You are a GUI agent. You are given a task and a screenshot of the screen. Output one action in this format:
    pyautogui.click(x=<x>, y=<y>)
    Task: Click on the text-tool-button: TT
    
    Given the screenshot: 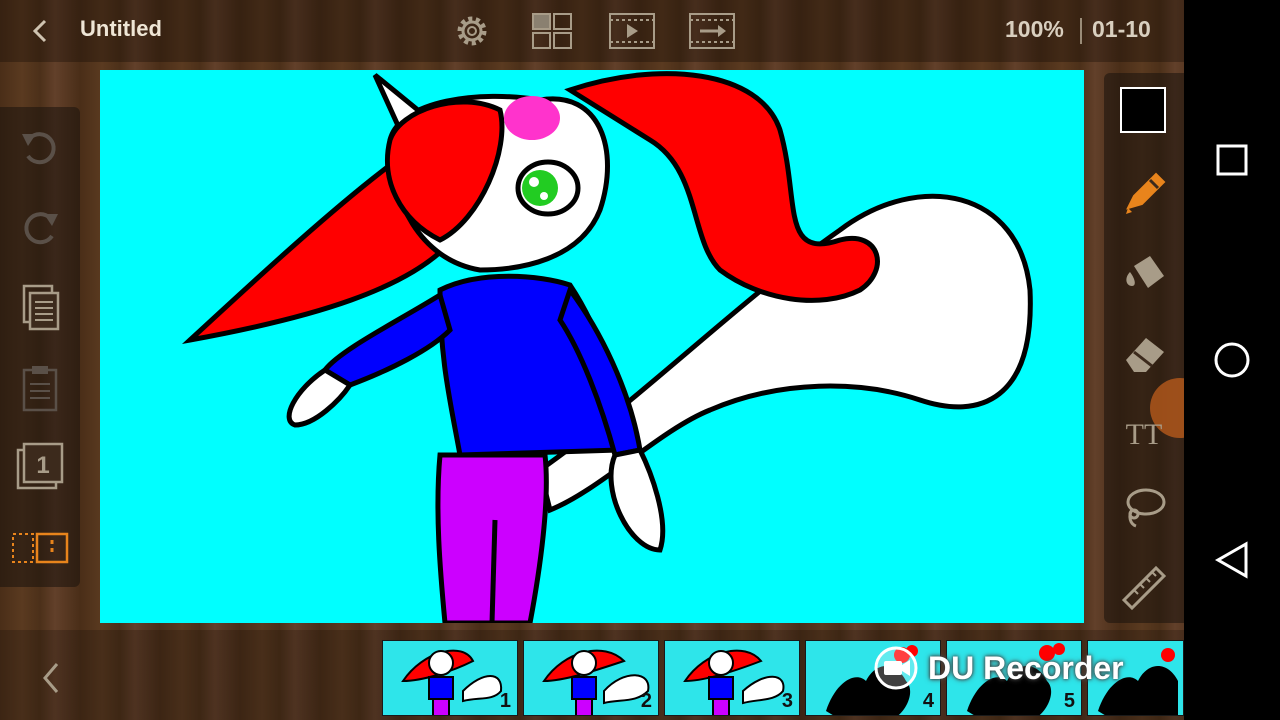 What is the action you would take?
    pyautogui.click(x=1144, y=430)
    